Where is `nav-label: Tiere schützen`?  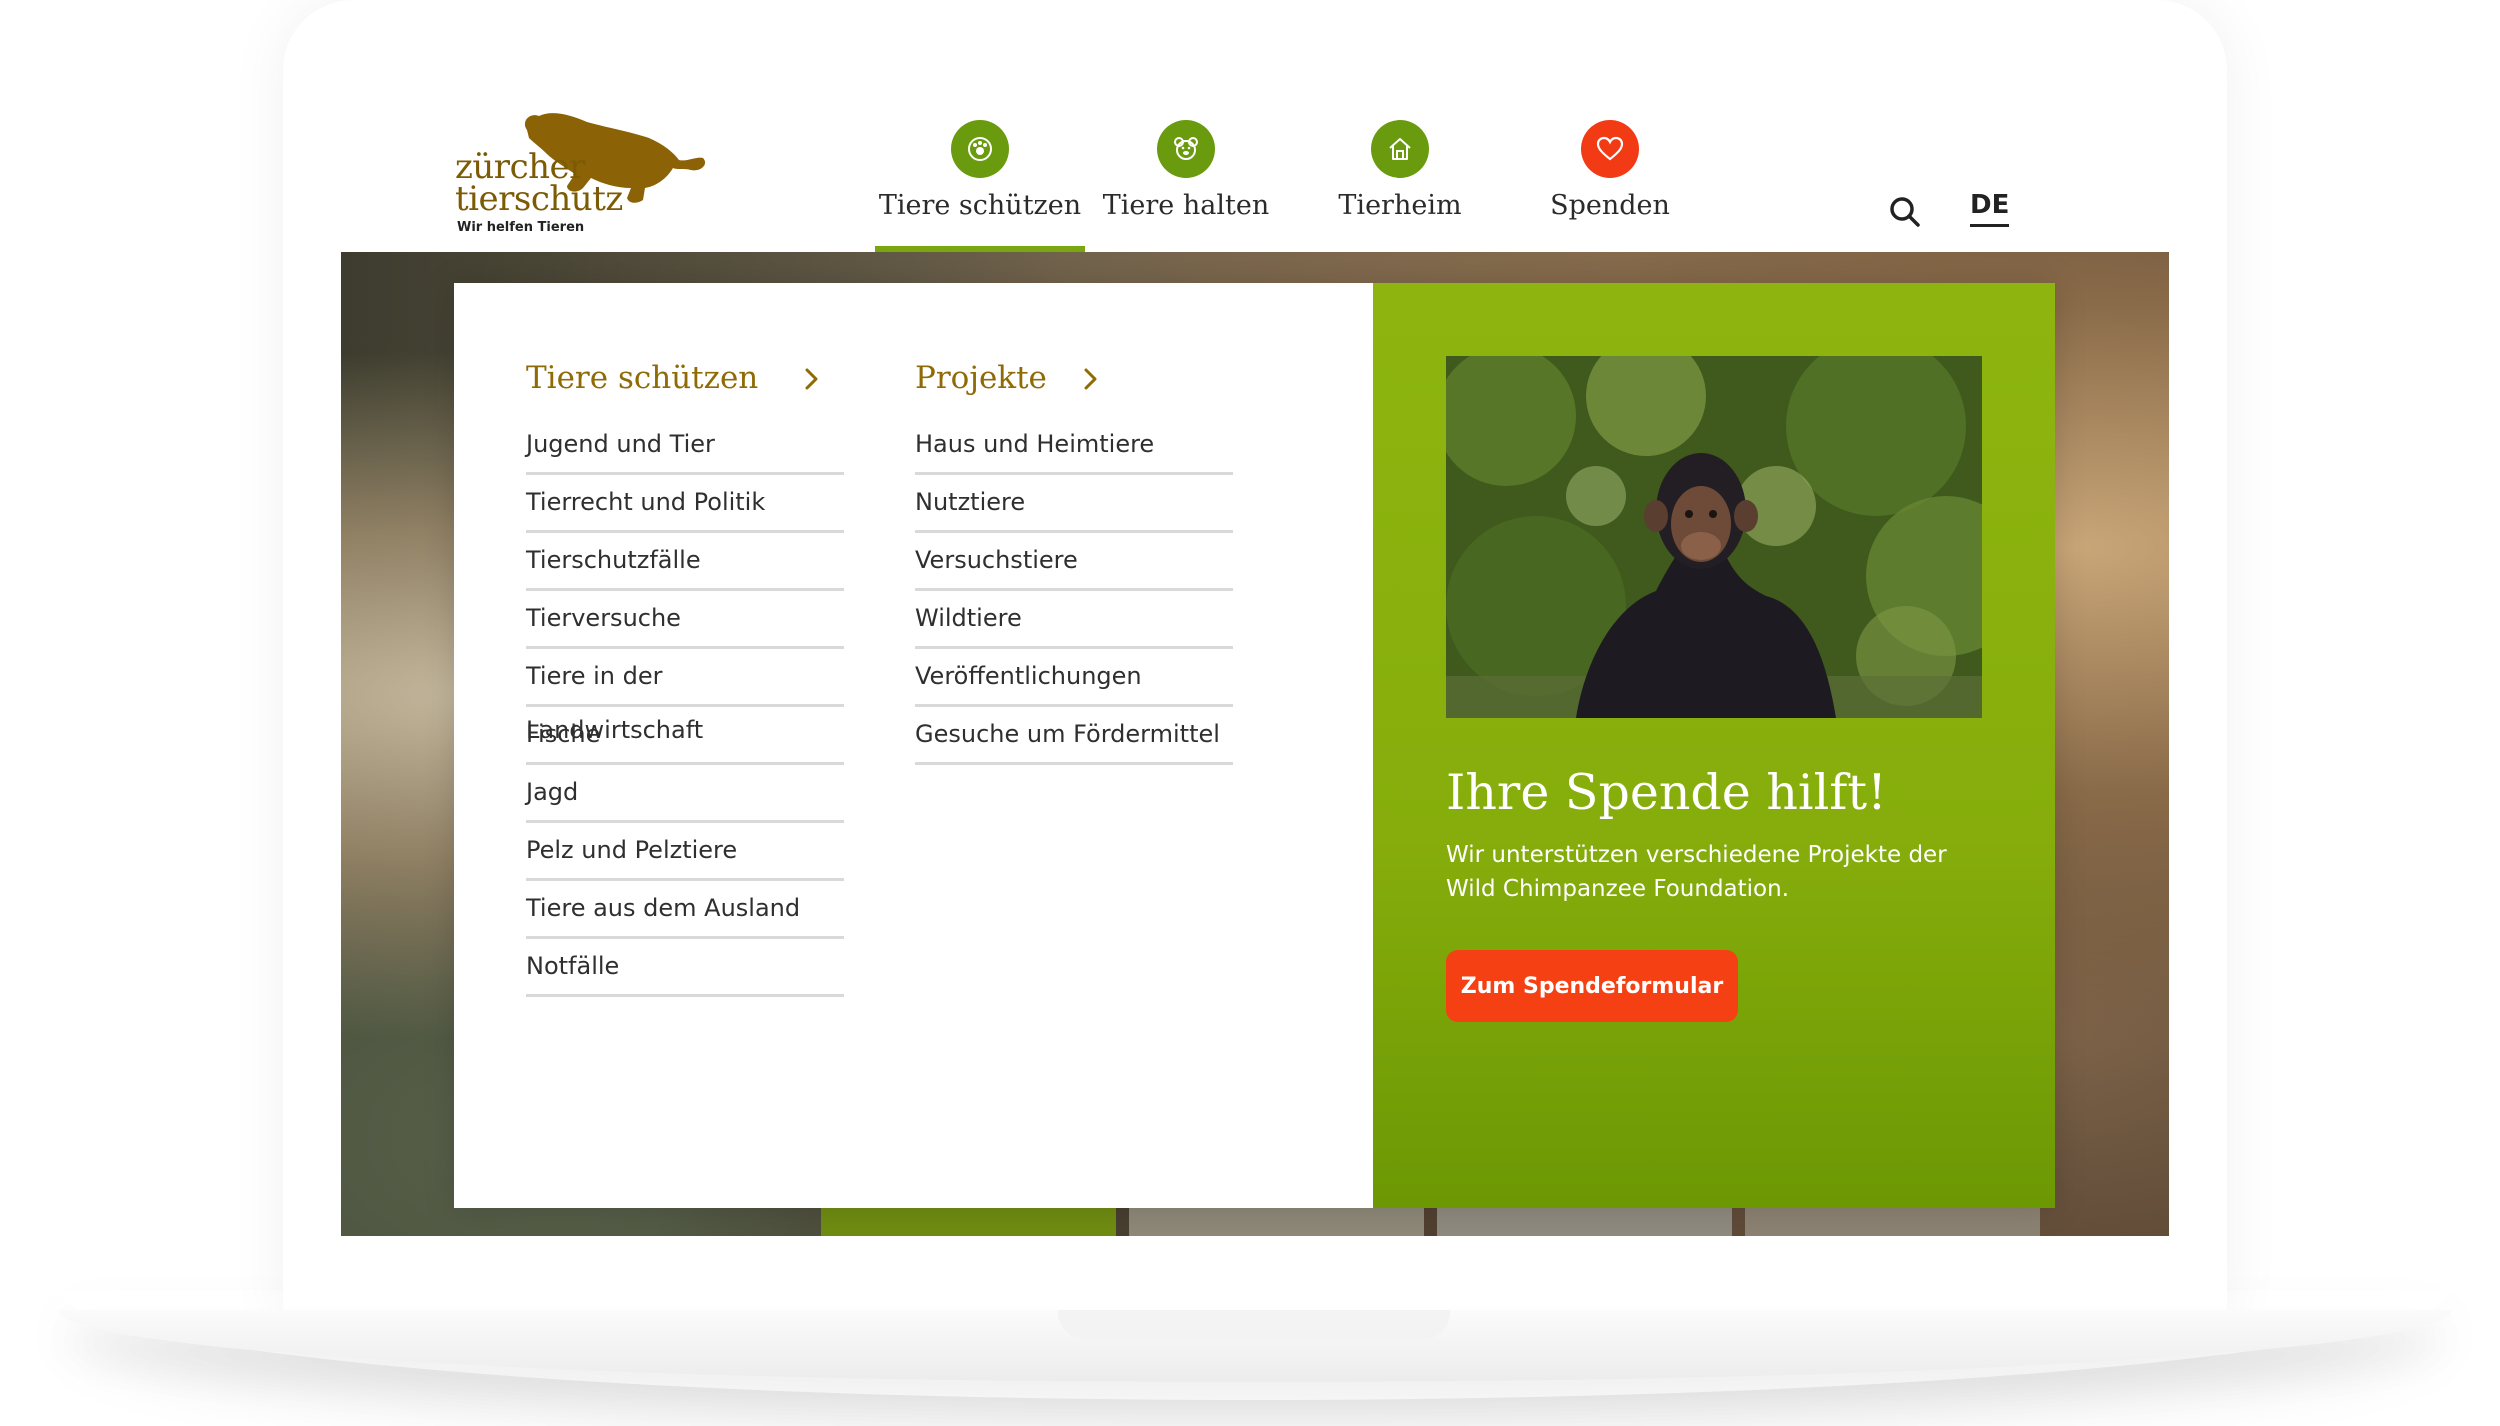 nav-label: Tiere schützen is located at coordinates (980, 205).